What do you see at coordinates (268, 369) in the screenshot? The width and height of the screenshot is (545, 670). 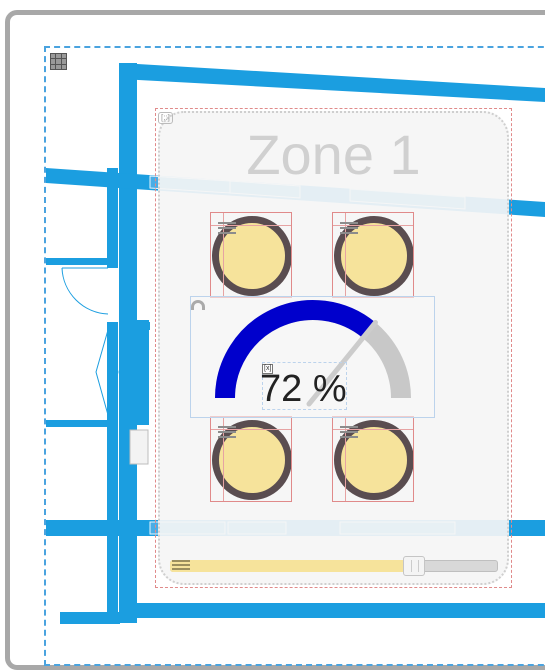 I see `gauge-tag: [x]` at bounding box center [268, 369].